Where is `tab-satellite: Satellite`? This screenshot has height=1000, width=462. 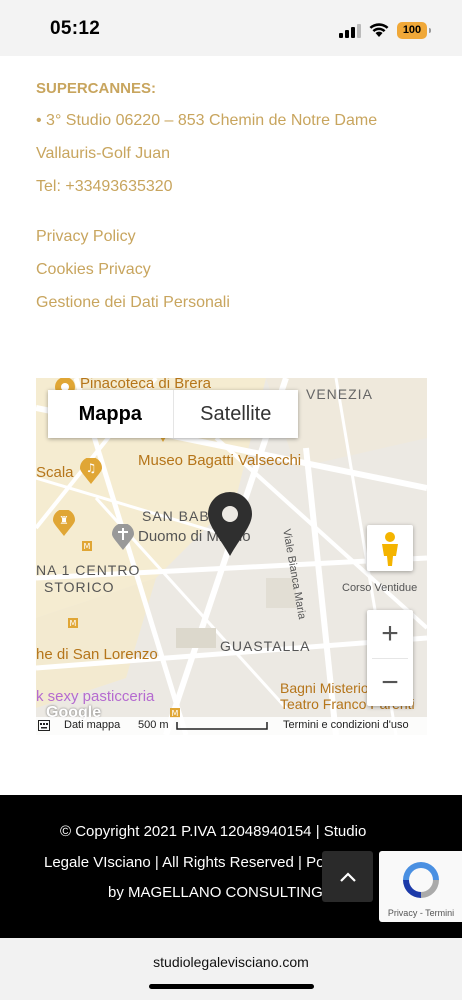
tab-satellite: Satellite is located at coordinates (236, 414).